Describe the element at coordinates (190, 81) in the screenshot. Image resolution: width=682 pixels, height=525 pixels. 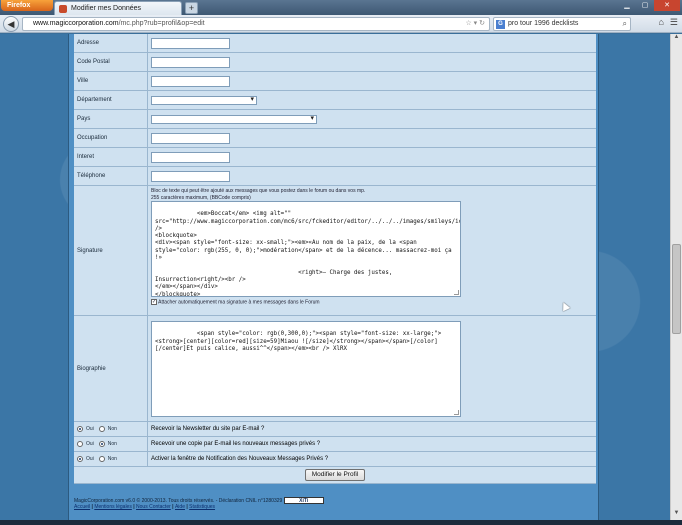
I see `ville-input` at that location.